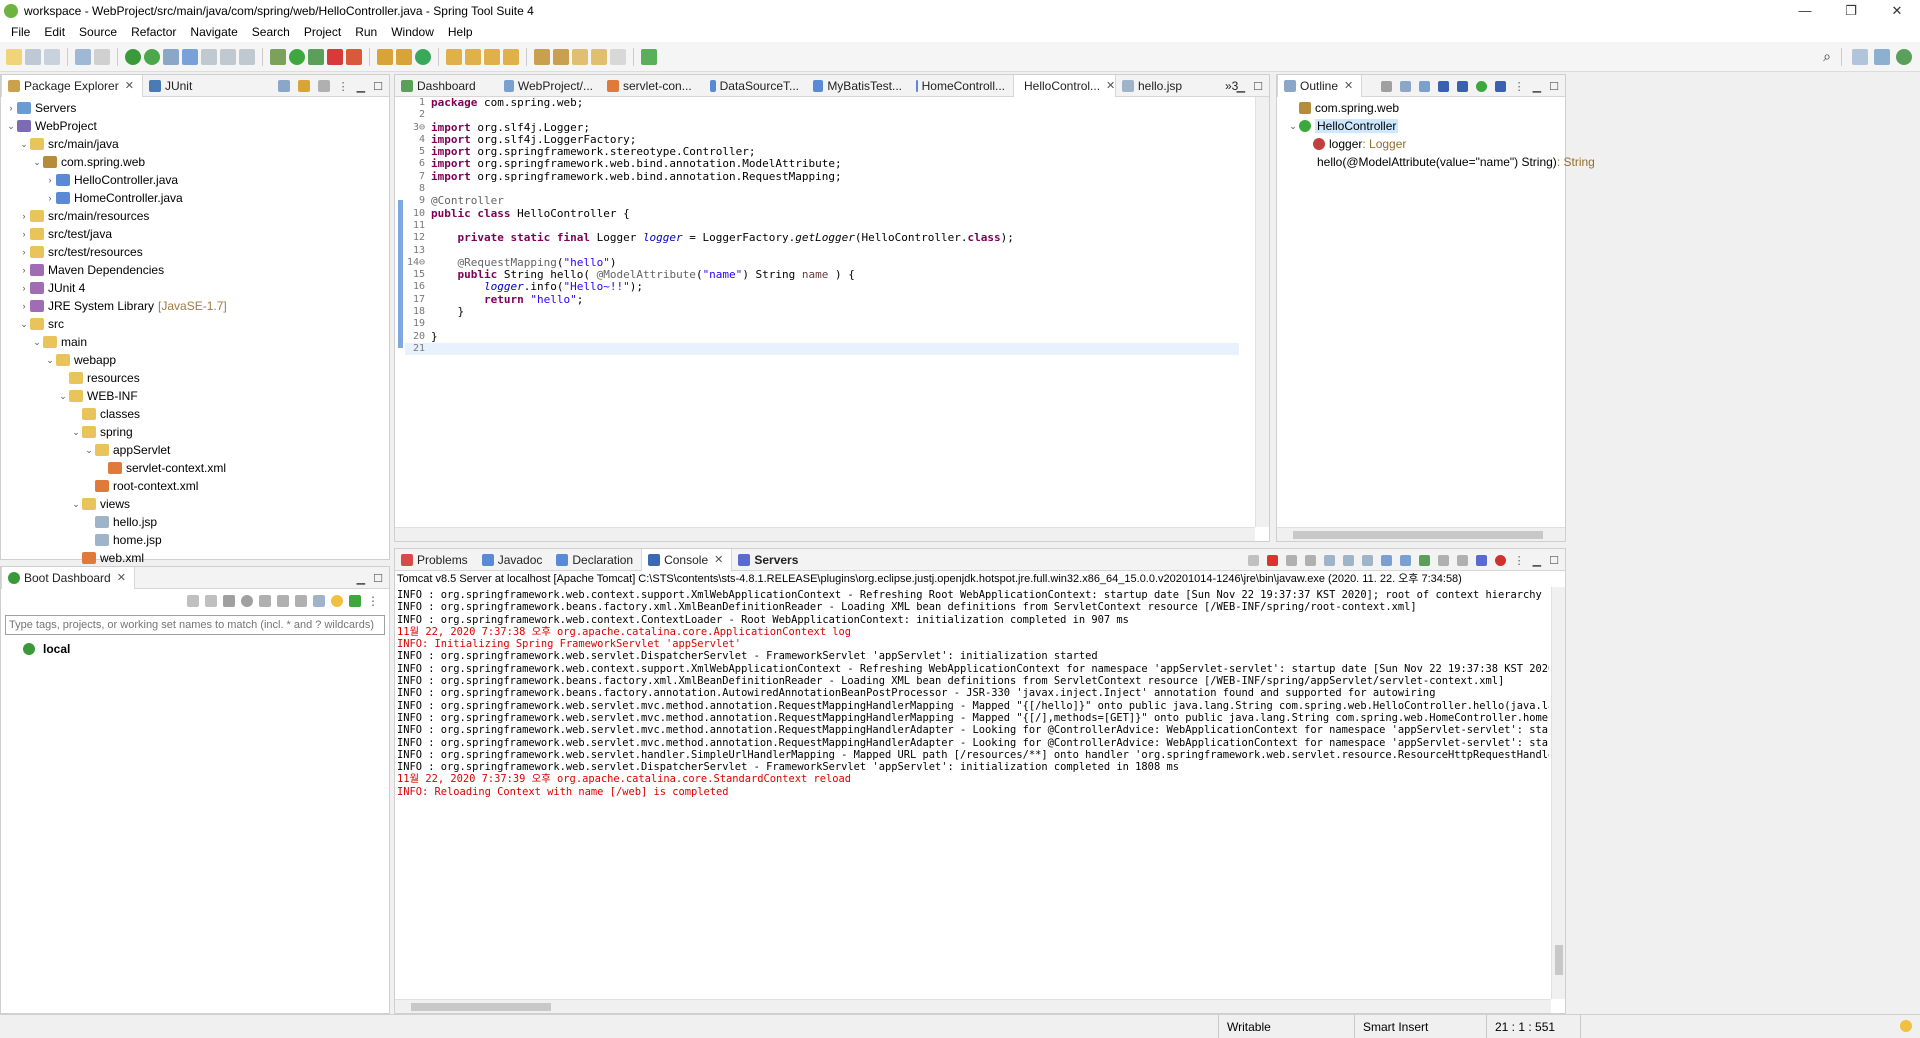 This screenshot has height=1038, width=1920. What do you see at coordinates (513, 560) in the screenshot?
I see `tab-javadoc: Javadoc` at bounding box center [513, 560].